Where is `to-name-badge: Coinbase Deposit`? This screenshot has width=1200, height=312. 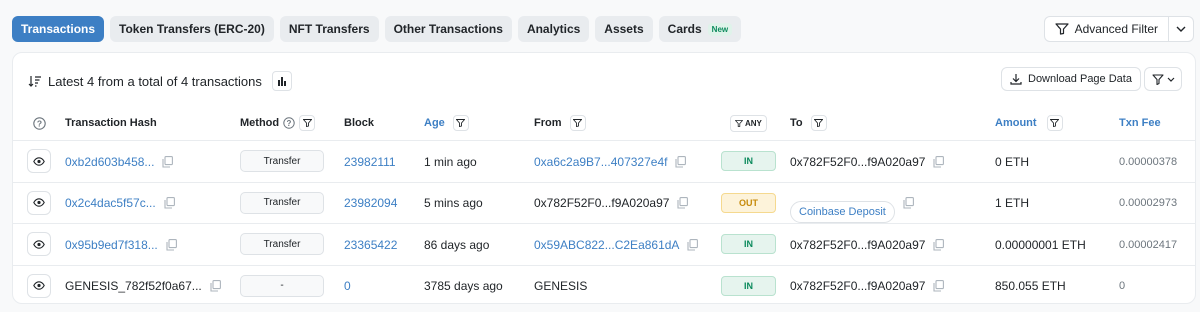
to-name-badge: Coinbase Deposit is located at coordinates (842, 212).